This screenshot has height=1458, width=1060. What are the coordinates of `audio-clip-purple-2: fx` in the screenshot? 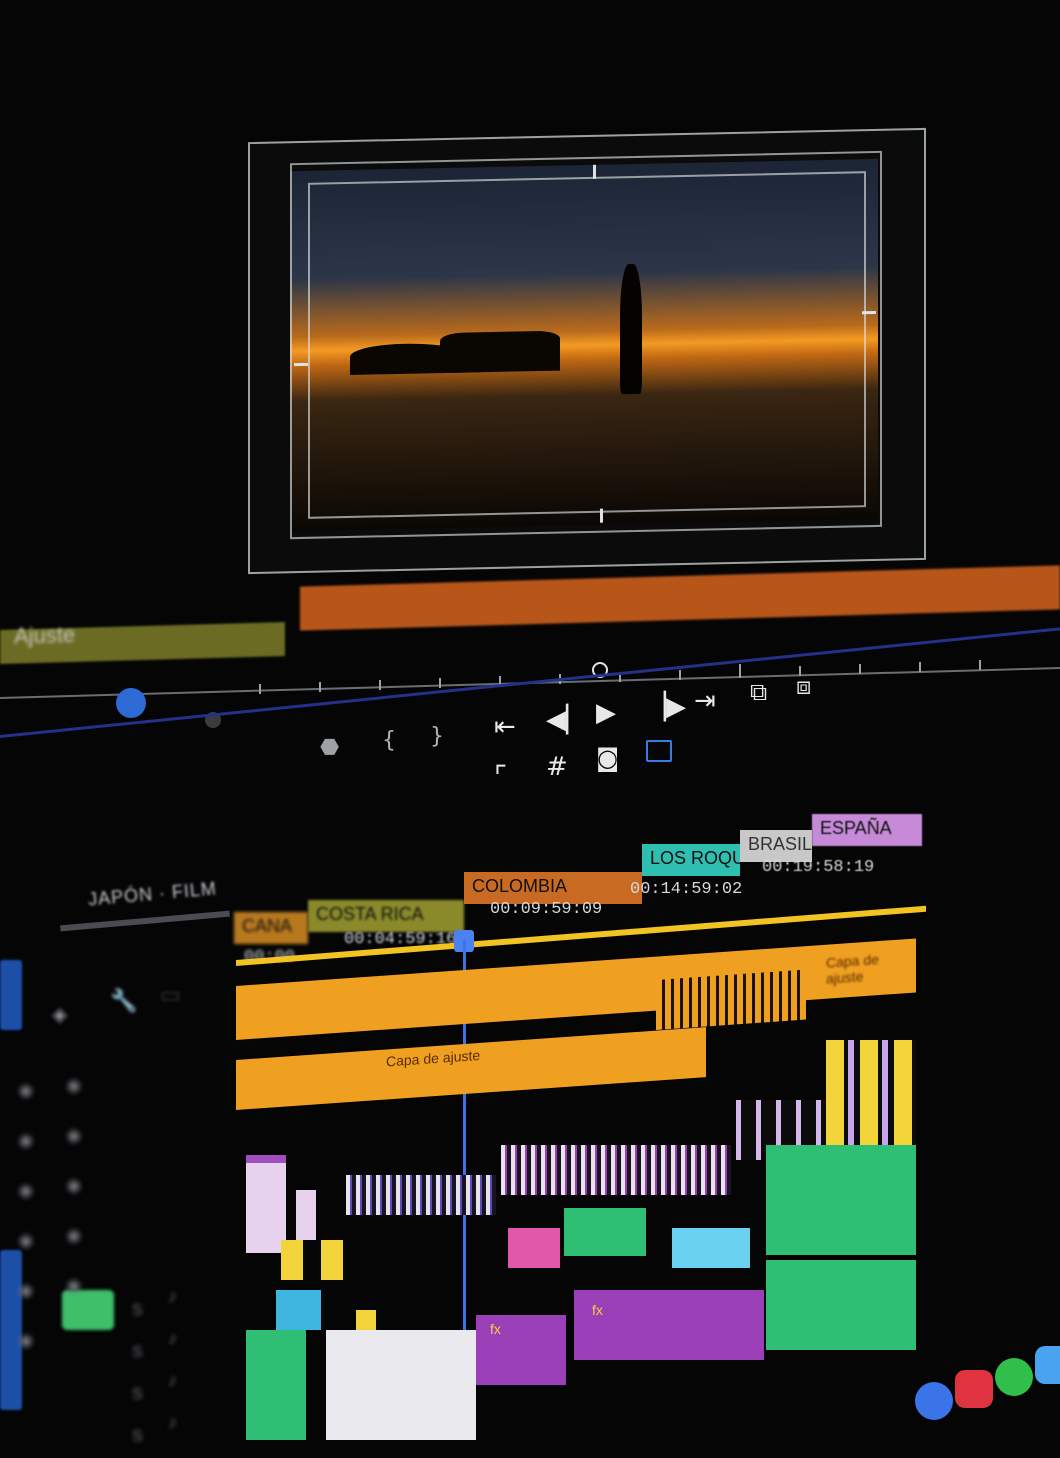 It's located at (669, 1325).